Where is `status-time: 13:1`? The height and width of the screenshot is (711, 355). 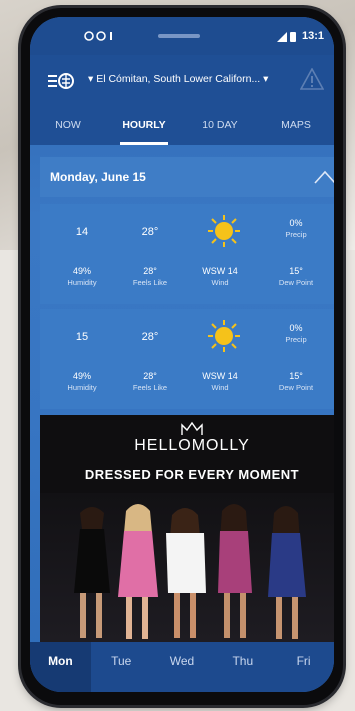 status-time: 13:1 is located at coordinates (312, 36).